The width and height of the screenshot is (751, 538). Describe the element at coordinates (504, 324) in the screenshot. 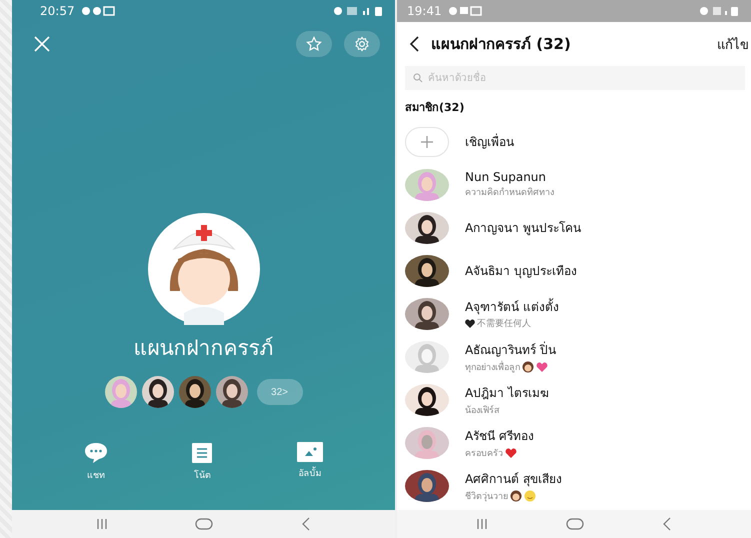

I see `member-status: 不需要任何人` at that location.